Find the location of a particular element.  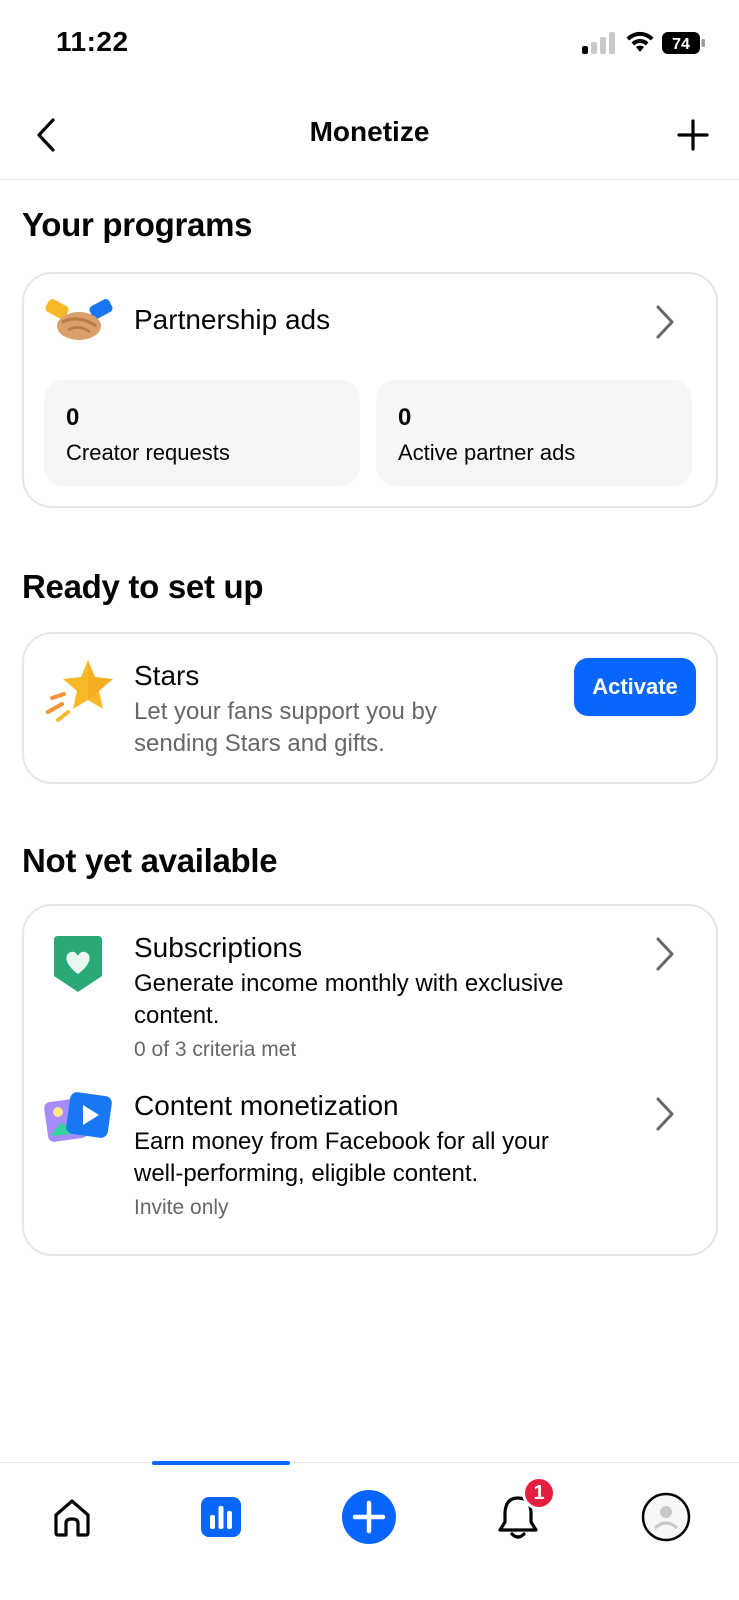

stat-label: Active partner ads is located at coordinates (487, 452).